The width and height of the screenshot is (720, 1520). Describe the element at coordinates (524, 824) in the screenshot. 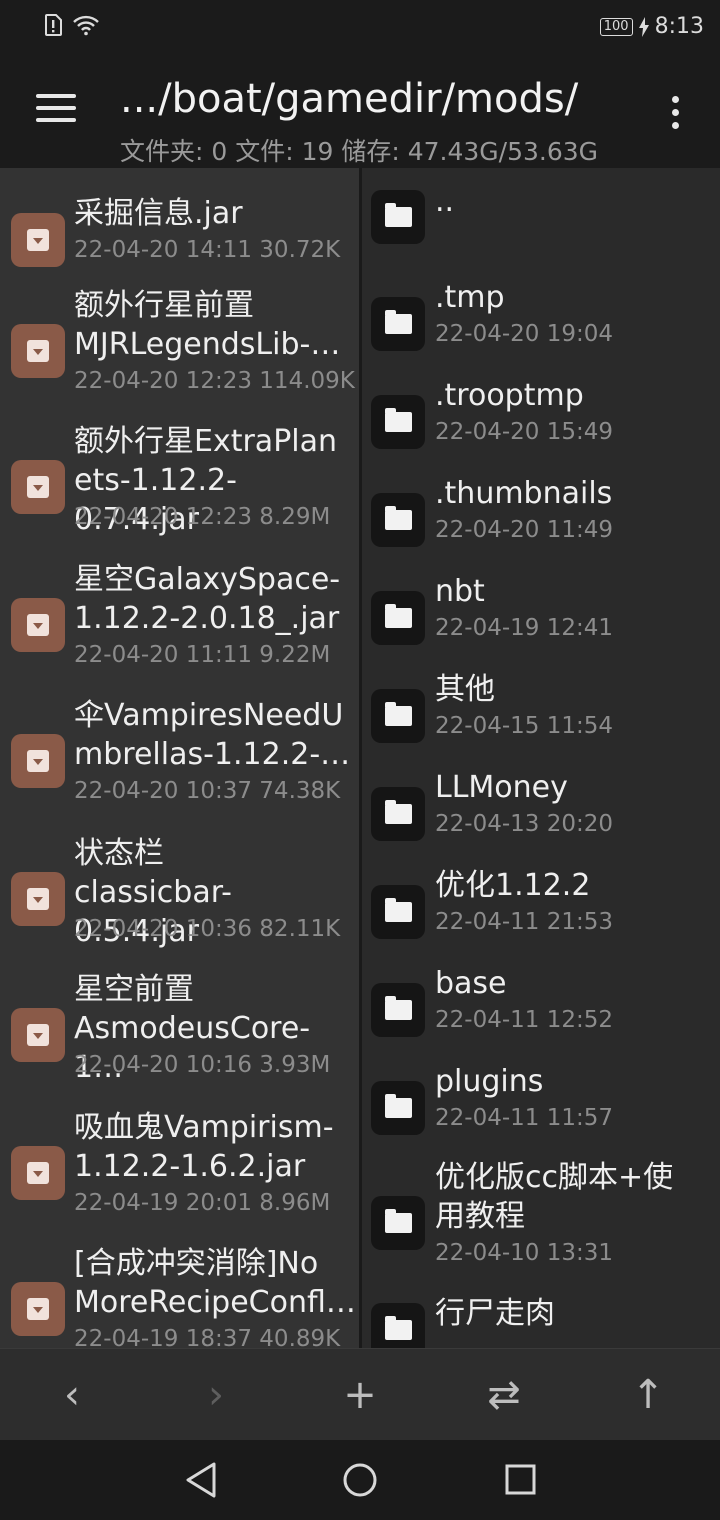

I see `folder-meta: 22-04-13 20:20` at that location.